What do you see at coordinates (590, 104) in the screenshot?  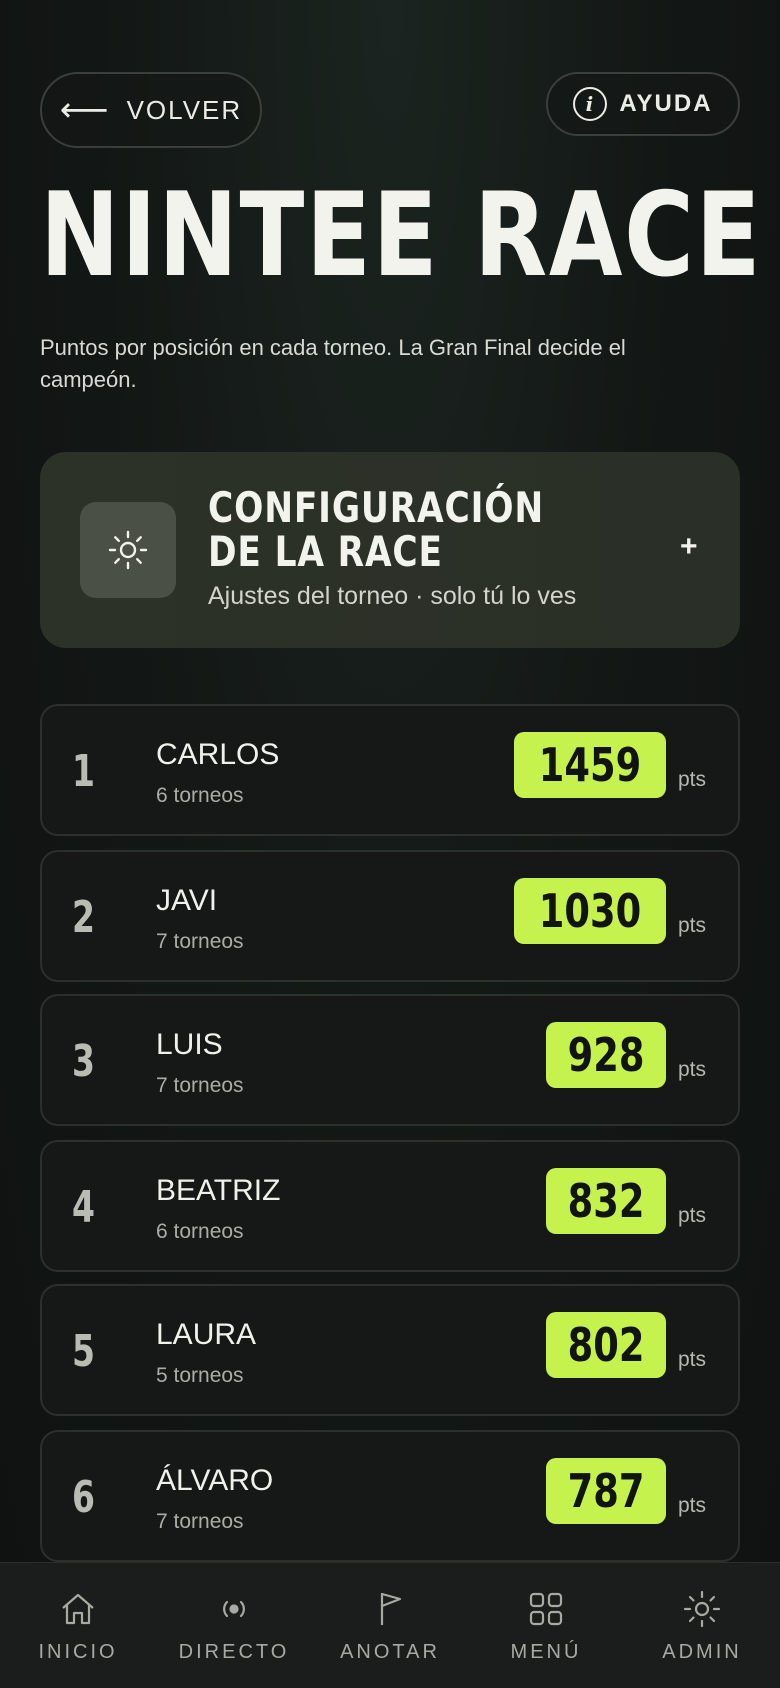 I see `info-icon: i` at bounding box center [590, 104].